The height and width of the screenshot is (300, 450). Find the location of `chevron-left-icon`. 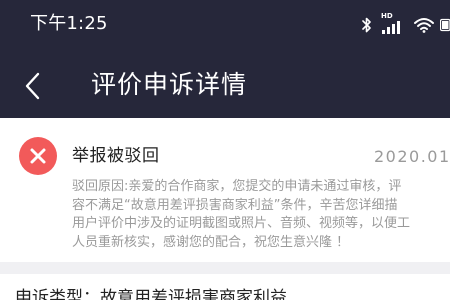

chevron-left-icon is located at coordinates (33, 86).